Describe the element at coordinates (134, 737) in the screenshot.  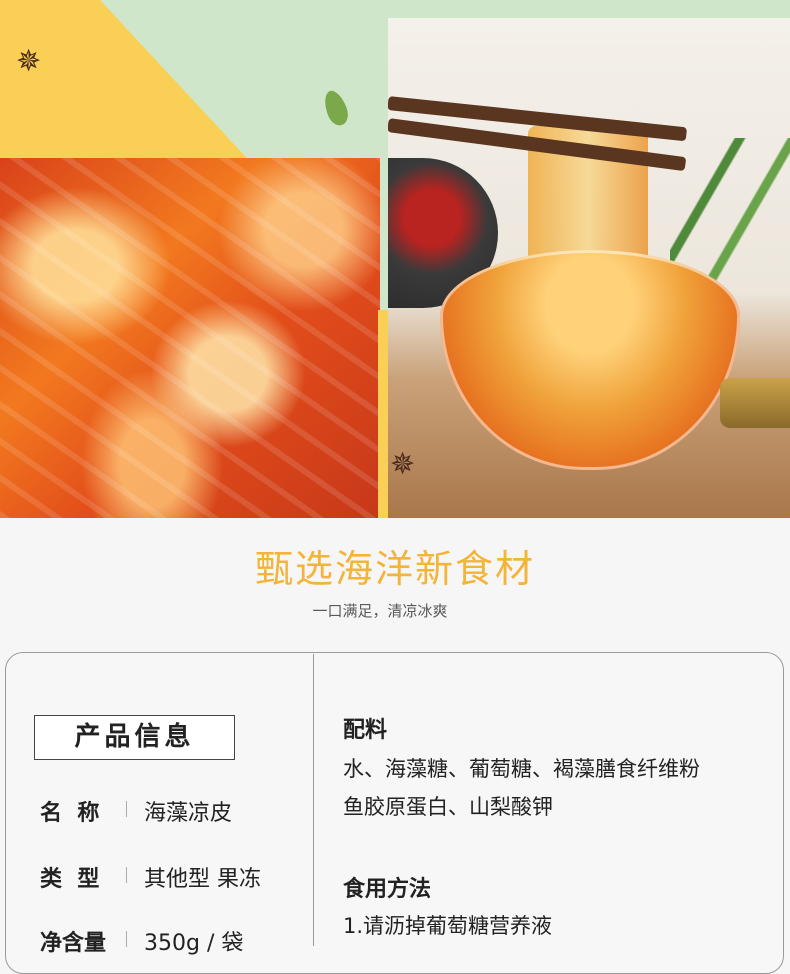
I see `product-info-heading: 产品信息` at that location.